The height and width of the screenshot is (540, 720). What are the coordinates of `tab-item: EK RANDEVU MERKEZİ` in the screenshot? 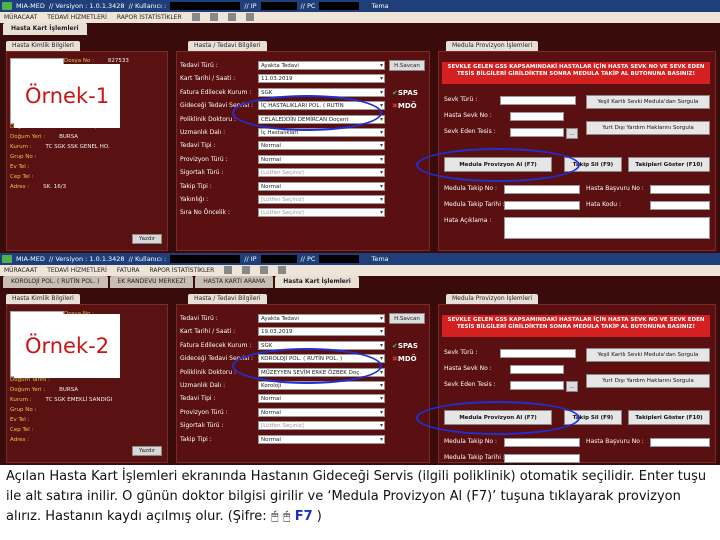 It's located at (151, 282).